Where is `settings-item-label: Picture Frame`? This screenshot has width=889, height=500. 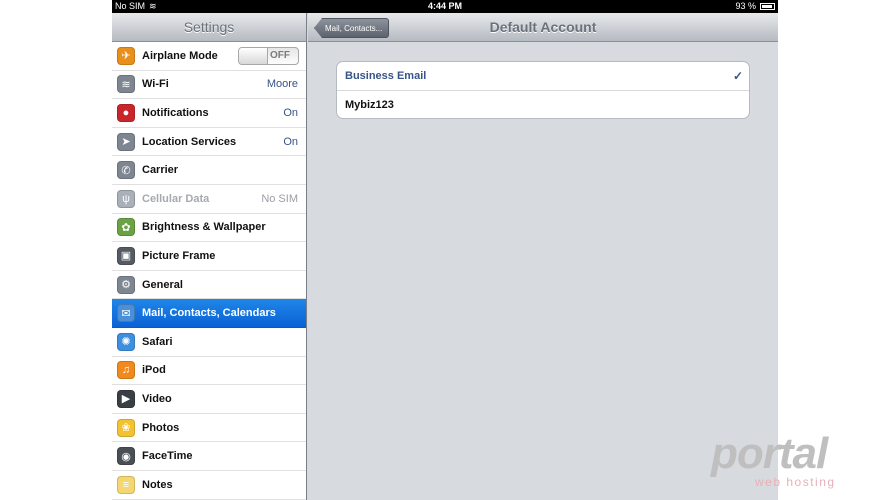
settings-item-label: Picture Frame is located at coordinates (179, 255).